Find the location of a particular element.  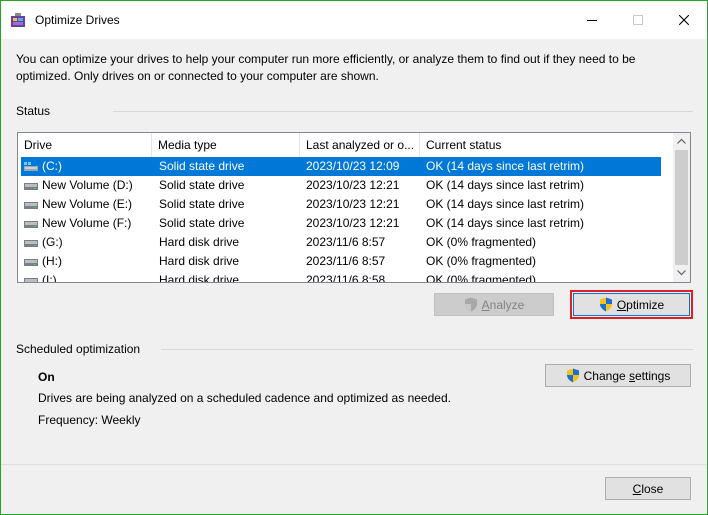

cell-drive: (I:) is located at coordinates (49, 278).